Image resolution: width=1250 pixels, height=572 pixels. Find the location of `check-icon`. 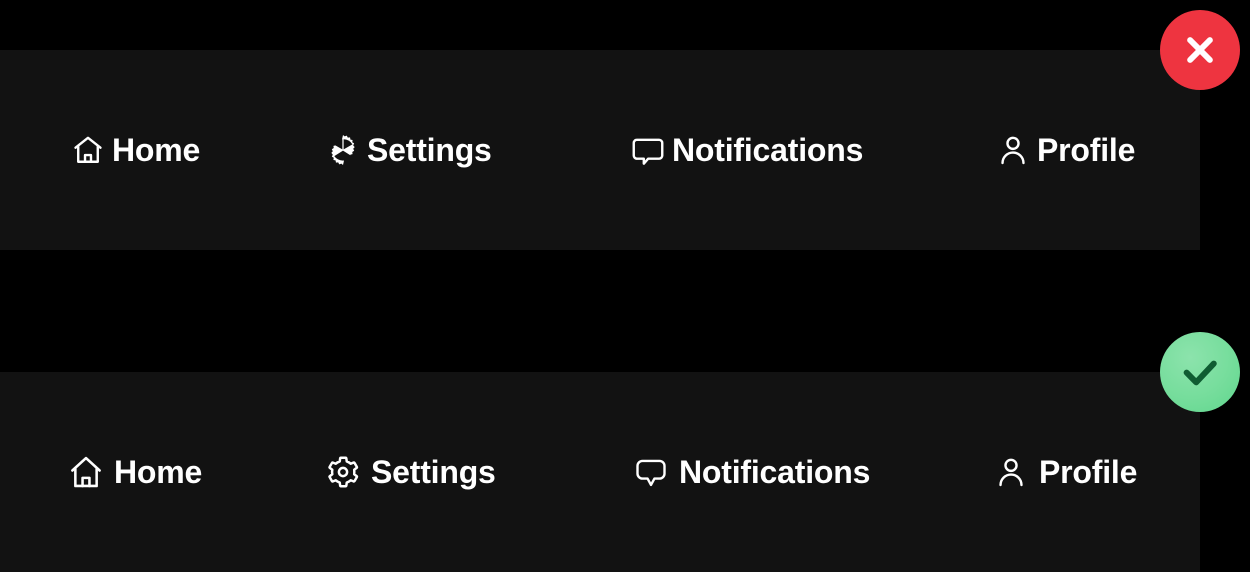

check-icon is located at coordinates (1200, 372).